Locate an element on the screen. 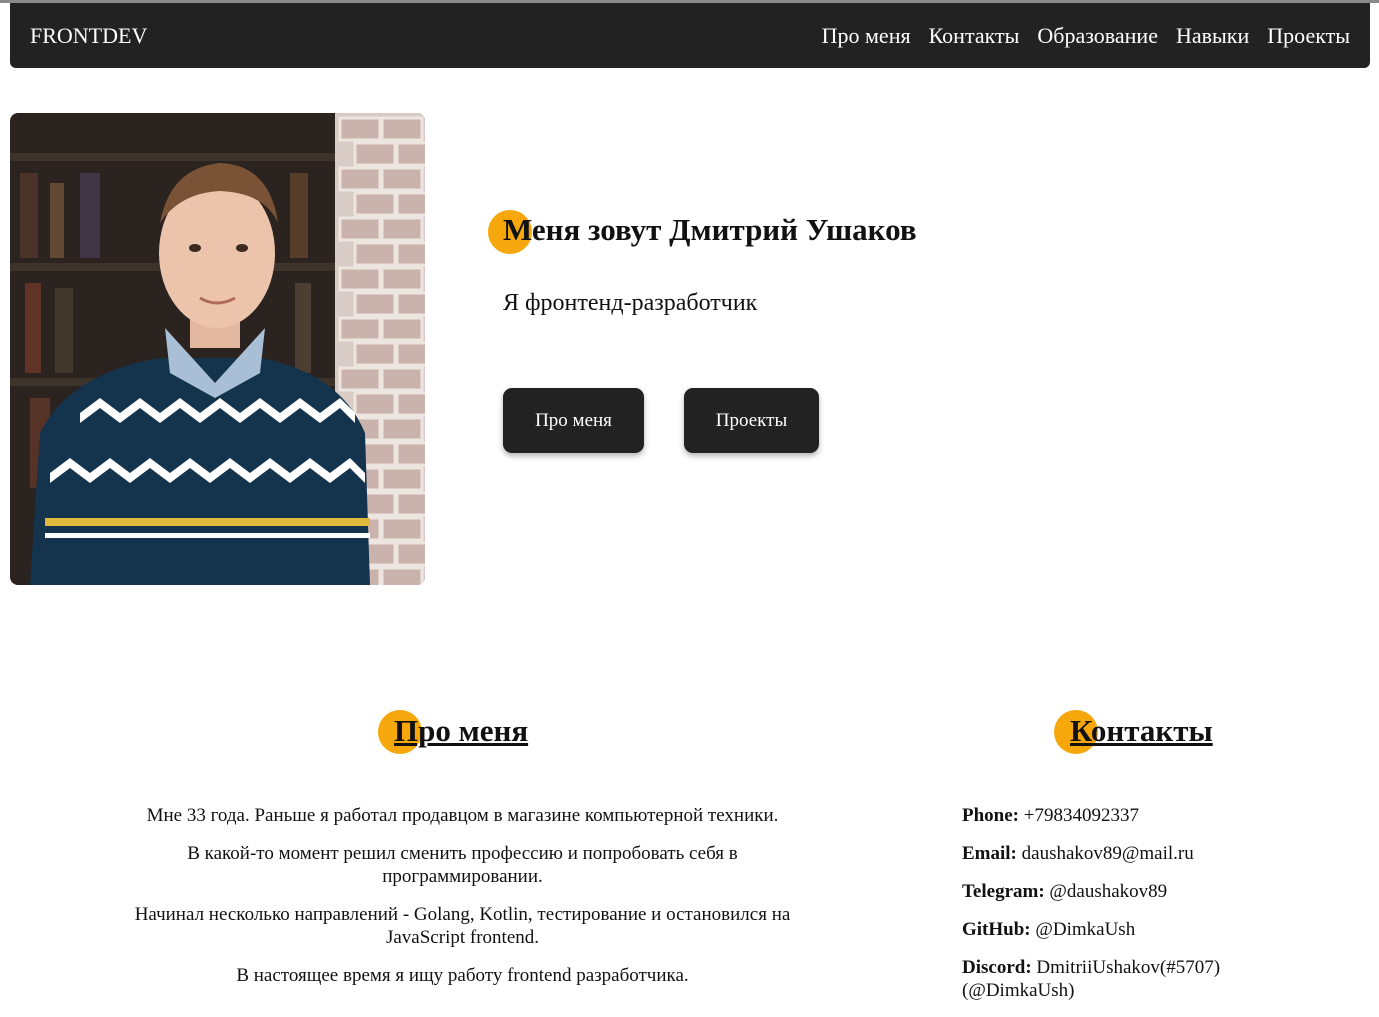 The width and height of the screenshot is (1379, 1017). nav-link-projects: Проекты is located at coordinates (1308, 36).